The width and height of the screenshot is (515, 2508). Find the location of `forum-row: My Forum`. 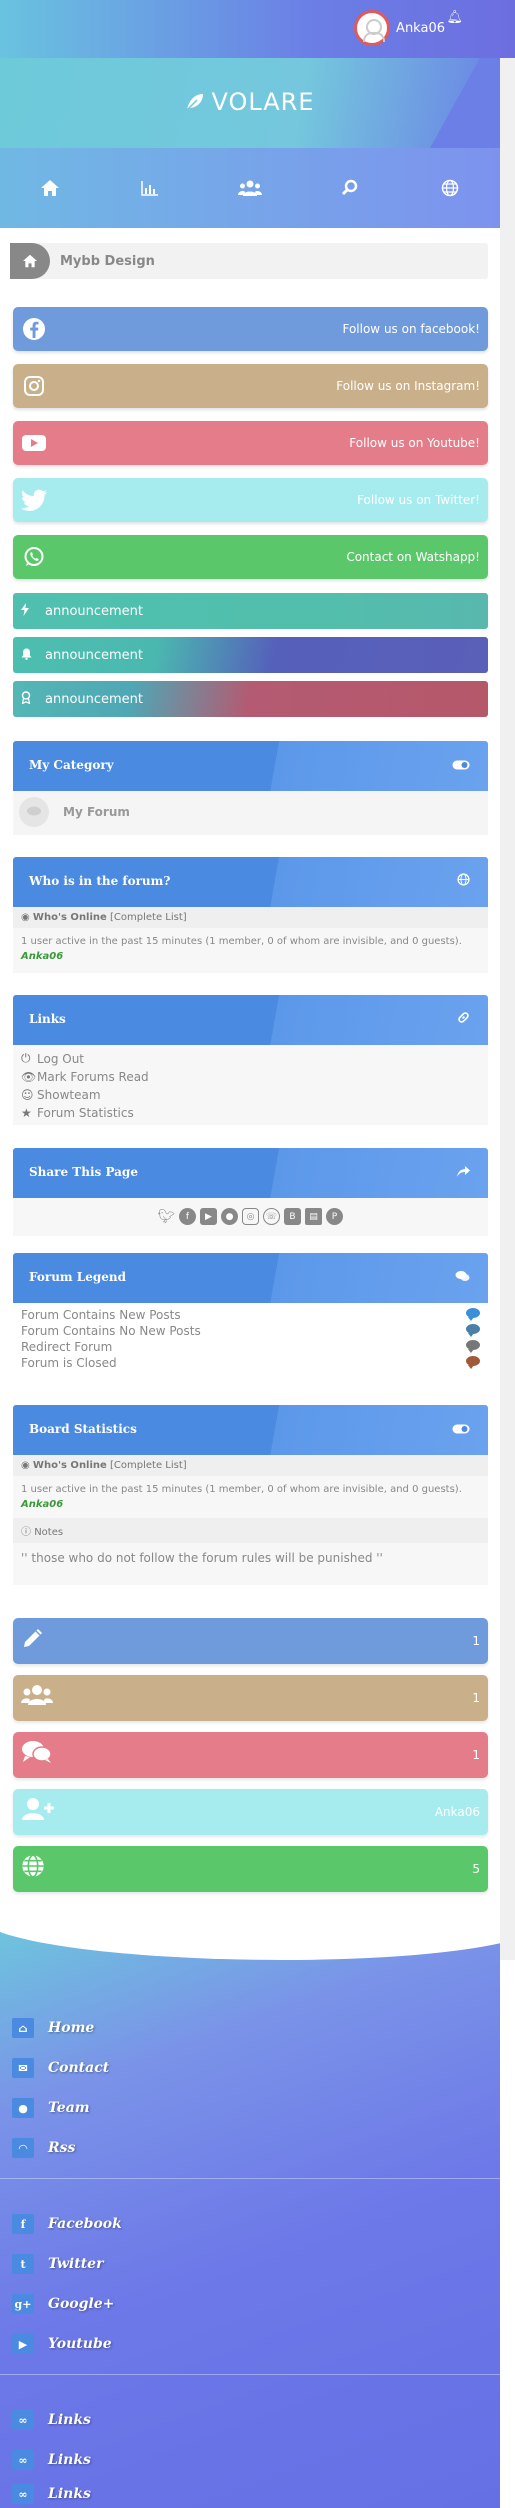

forum-row: My Forum is located at coordinates (250, 812).